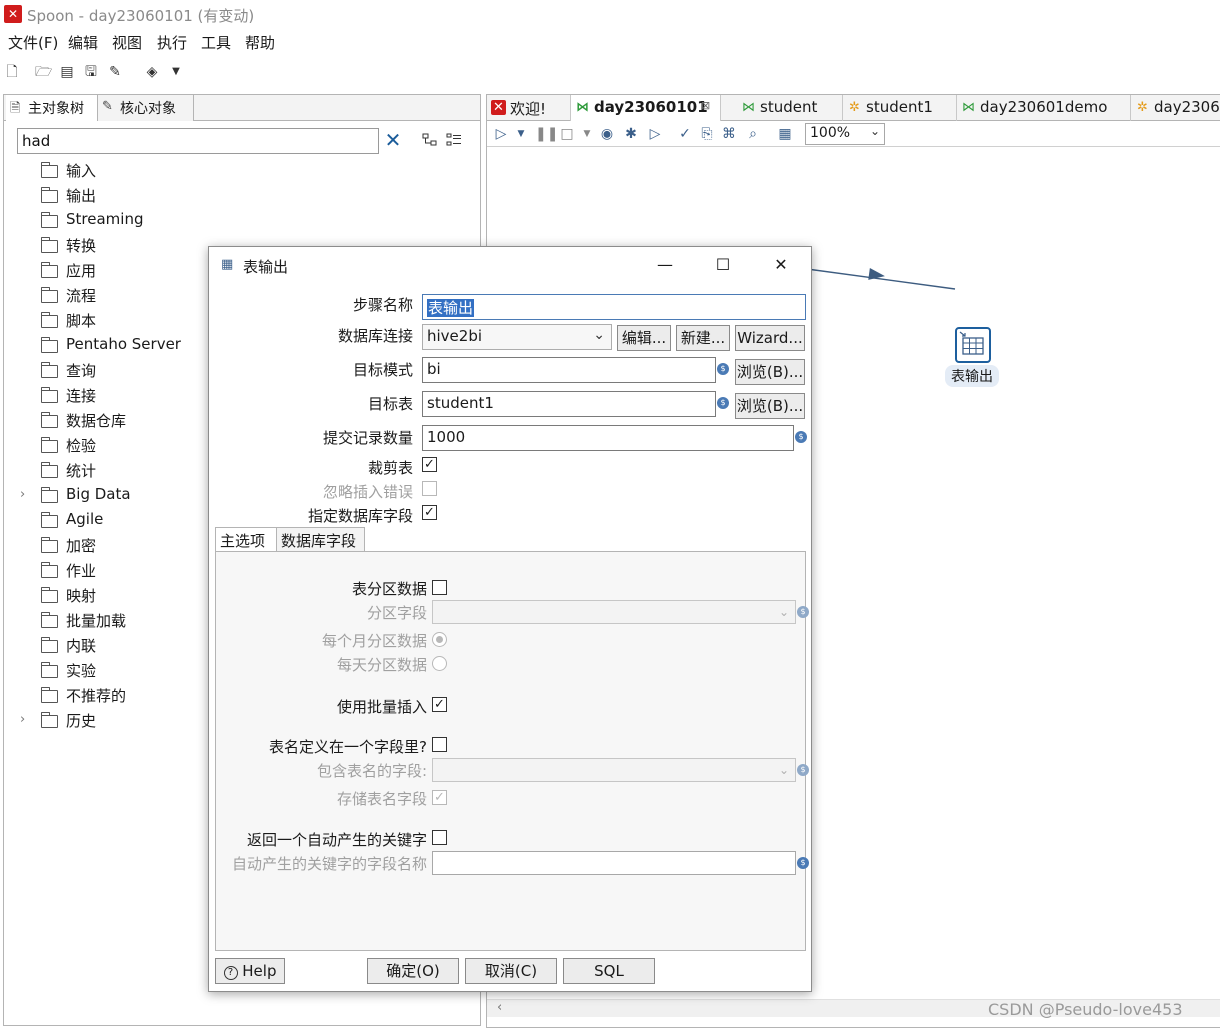 This screenshot has width=1220, height=1028. Describe the element at coordinates (614, 770) in the screenshot. I see `tablename-field-select: ⌄` at that location.